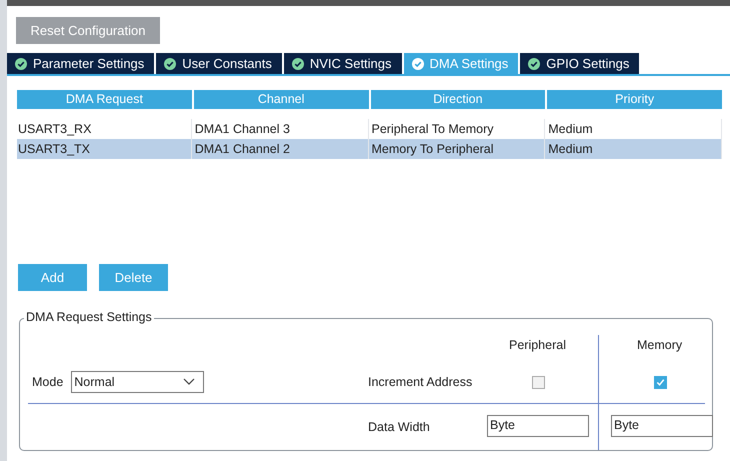 This screenshot has width=730, height=461. I want to click on column-label: Peripheral, so click(537, 345).